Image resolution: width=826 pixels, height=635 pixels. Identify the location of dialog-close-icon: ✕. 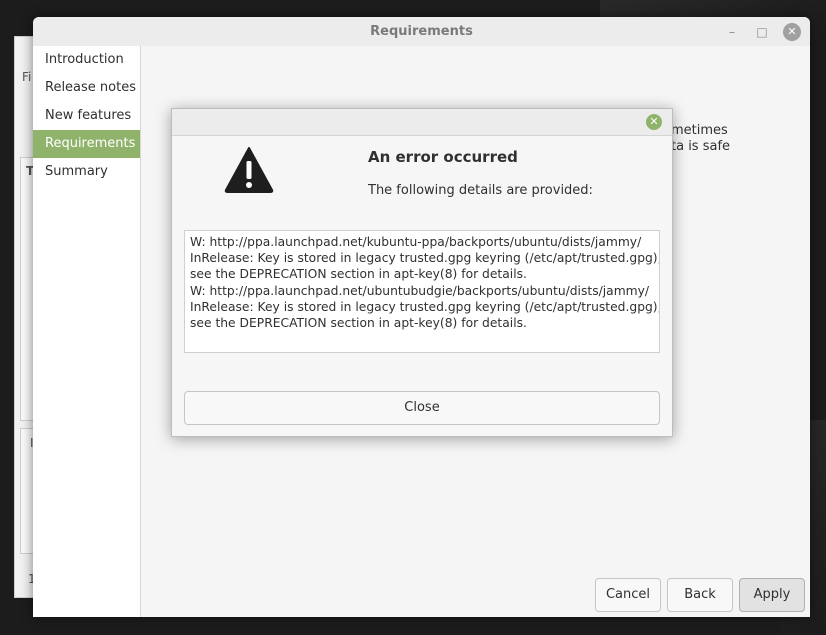
(654, 122).